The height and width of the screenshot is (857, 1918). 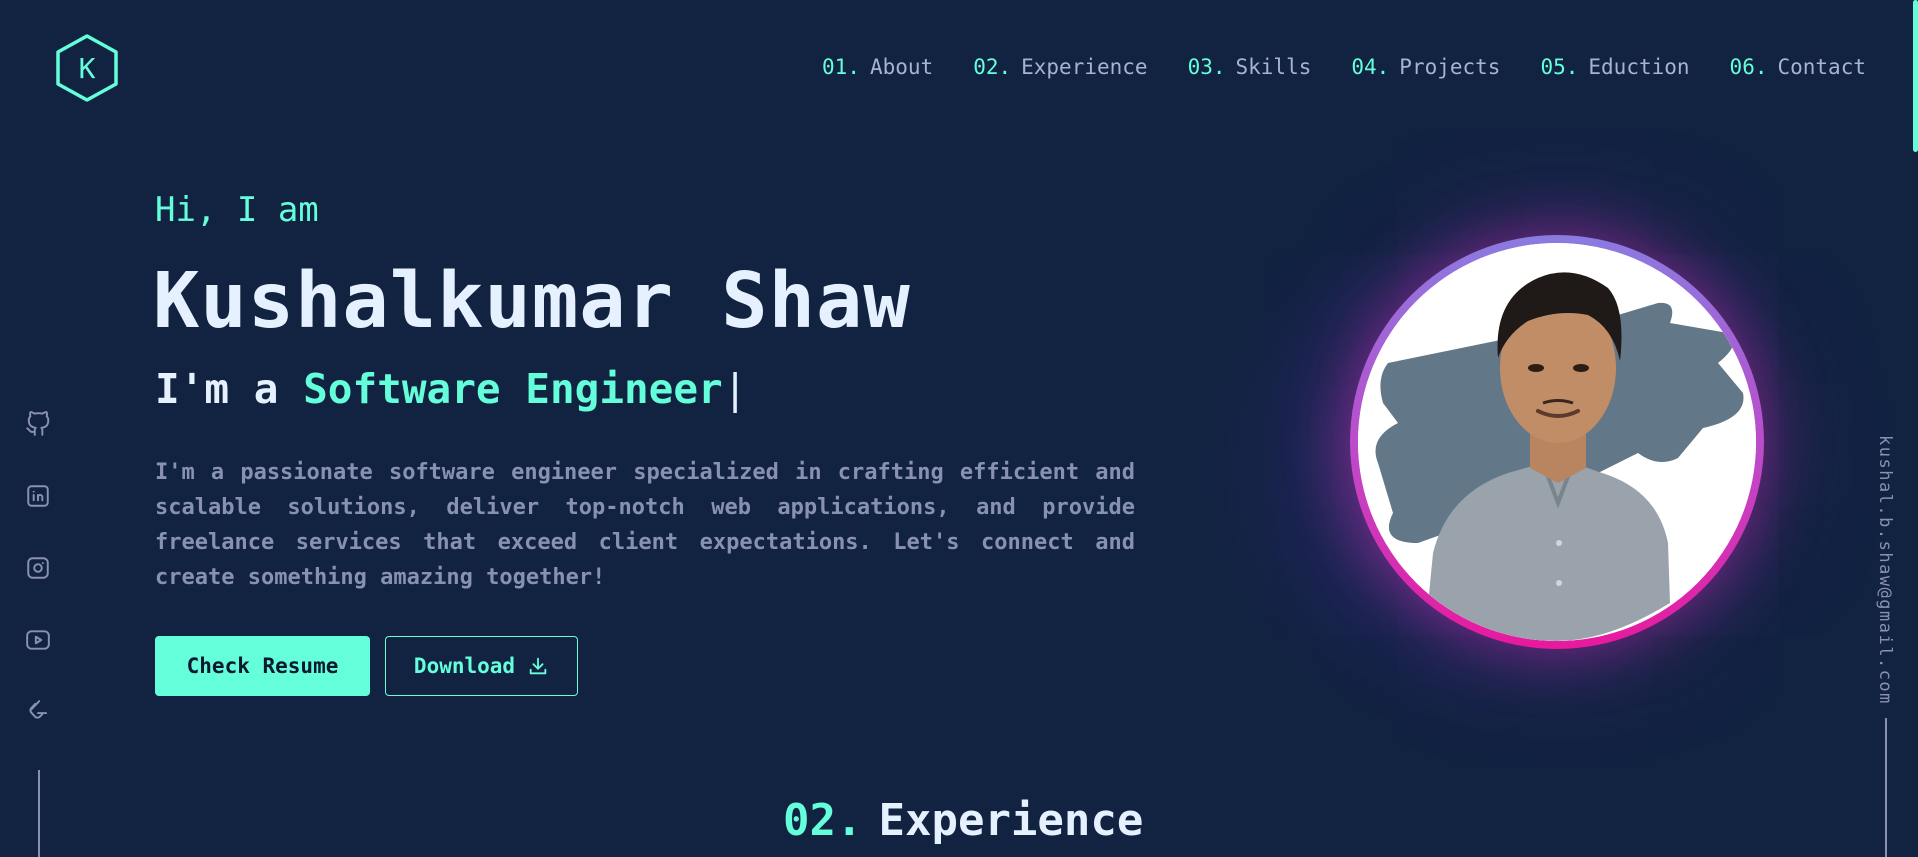 I want to click on social-links, so click(x=38, y=568).